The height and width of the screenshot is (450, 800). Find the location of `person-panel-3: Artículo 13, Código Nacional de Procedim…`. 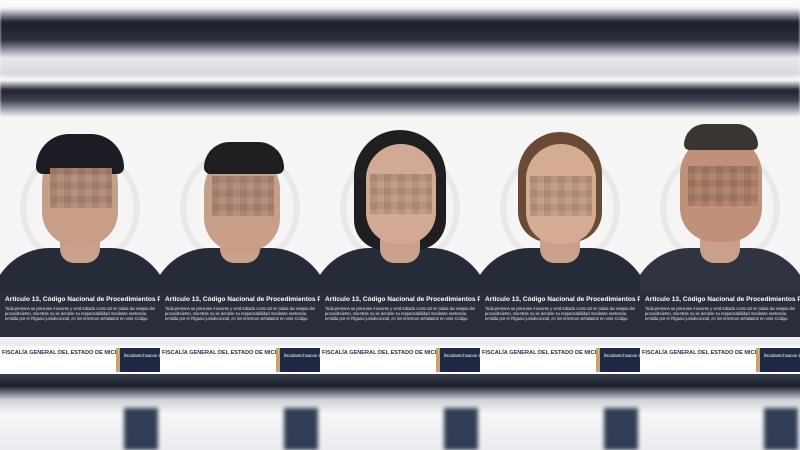

person-panel-3: Artículo 13, Código Nacional de Procedim… is located at coordinates (400, 246).